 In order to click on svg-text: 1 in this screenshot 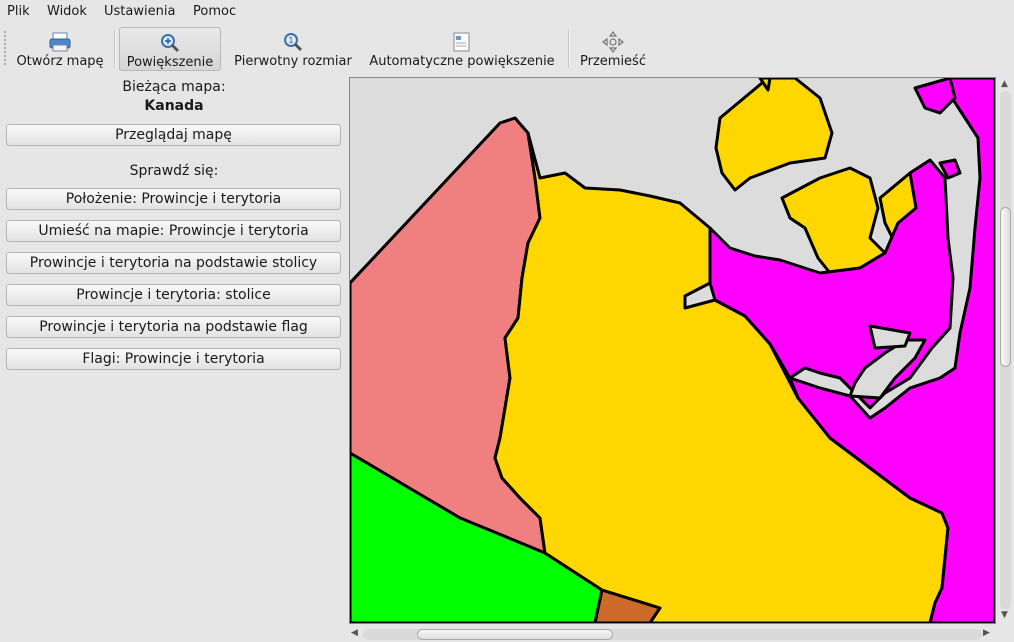, I will do `click(290, 40)`.